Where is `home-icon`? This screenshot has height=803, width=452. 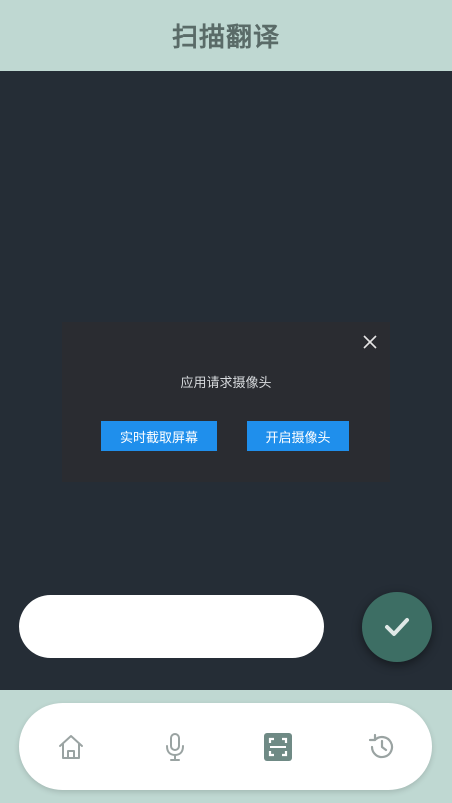
home-icon is located at coordinates (71, 747).